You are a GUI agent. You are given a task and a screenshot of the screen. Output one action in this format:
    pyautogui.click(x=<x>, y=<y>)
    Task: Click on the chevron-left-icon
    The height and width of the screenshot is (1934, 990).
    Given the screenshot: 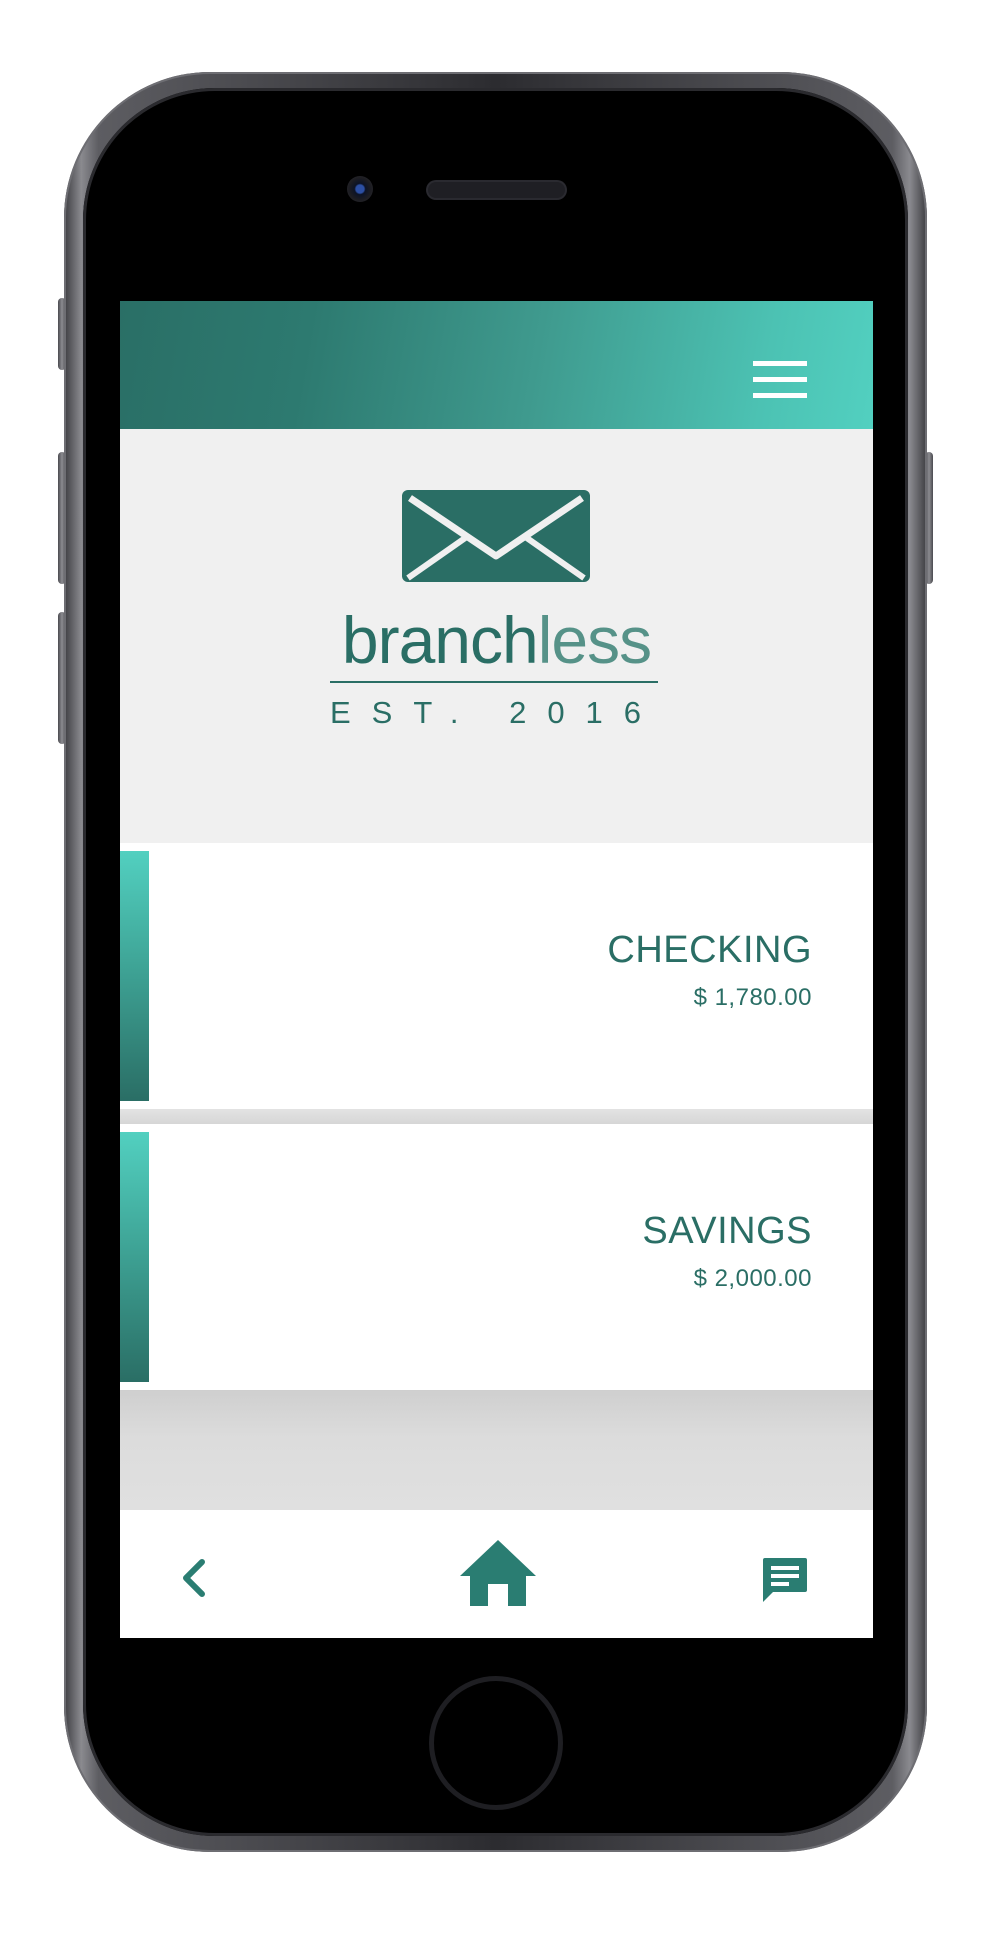 What is the action you would take?
    pyautogui.click(x=193, y=1578)
    